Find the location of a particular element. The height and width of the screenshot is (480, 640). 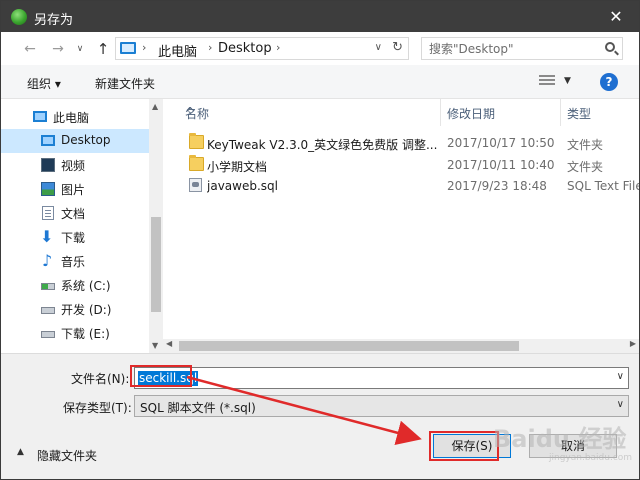

sidebar-item-drive-e: 下载 (E:) is located at coordinates (75, 333).